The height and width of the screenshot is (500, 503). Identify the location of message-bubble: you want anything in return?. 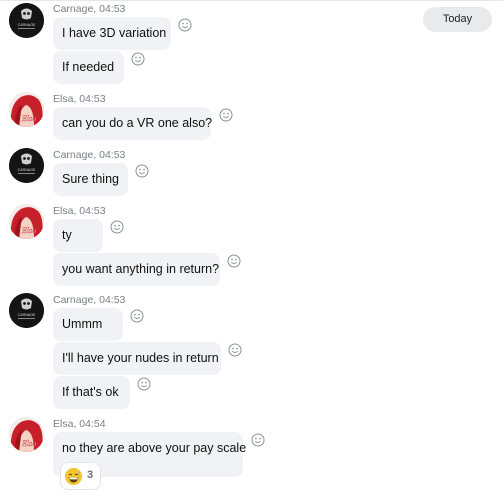
(136, 269).